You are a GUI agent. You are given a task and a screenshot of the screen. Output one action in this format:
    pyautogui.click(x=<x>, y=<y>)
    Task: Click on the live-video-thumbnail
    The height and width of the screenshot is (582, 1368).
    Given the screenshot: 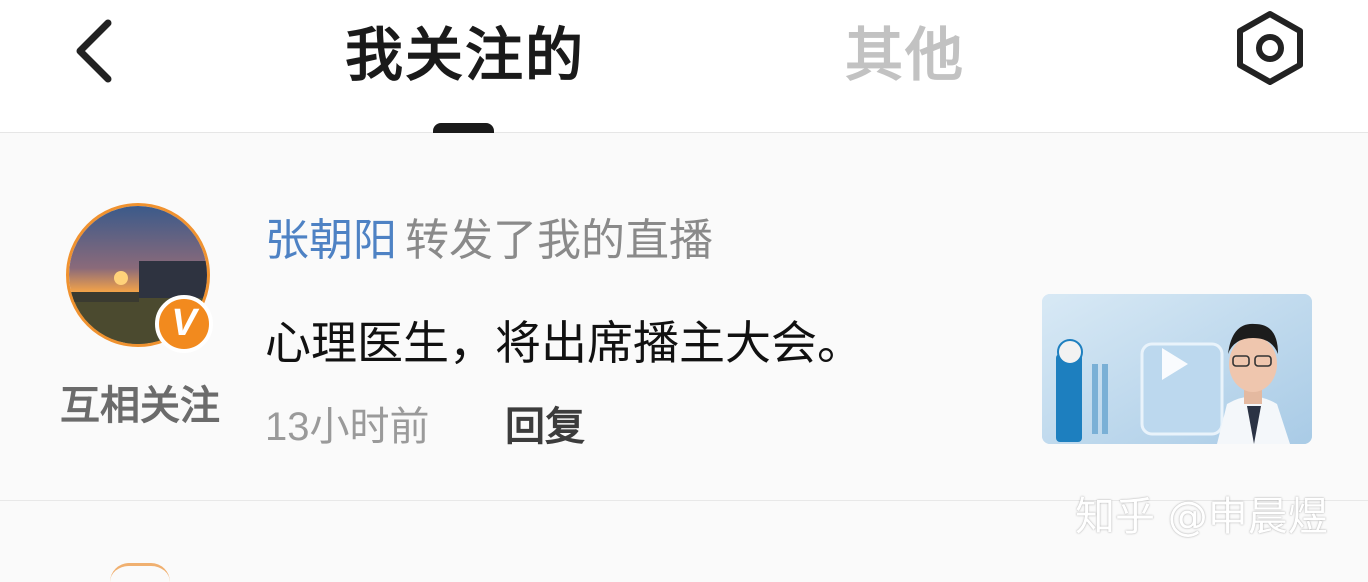 What is the action you would take?
    pyautogui.click(x=1177, y=369)
    